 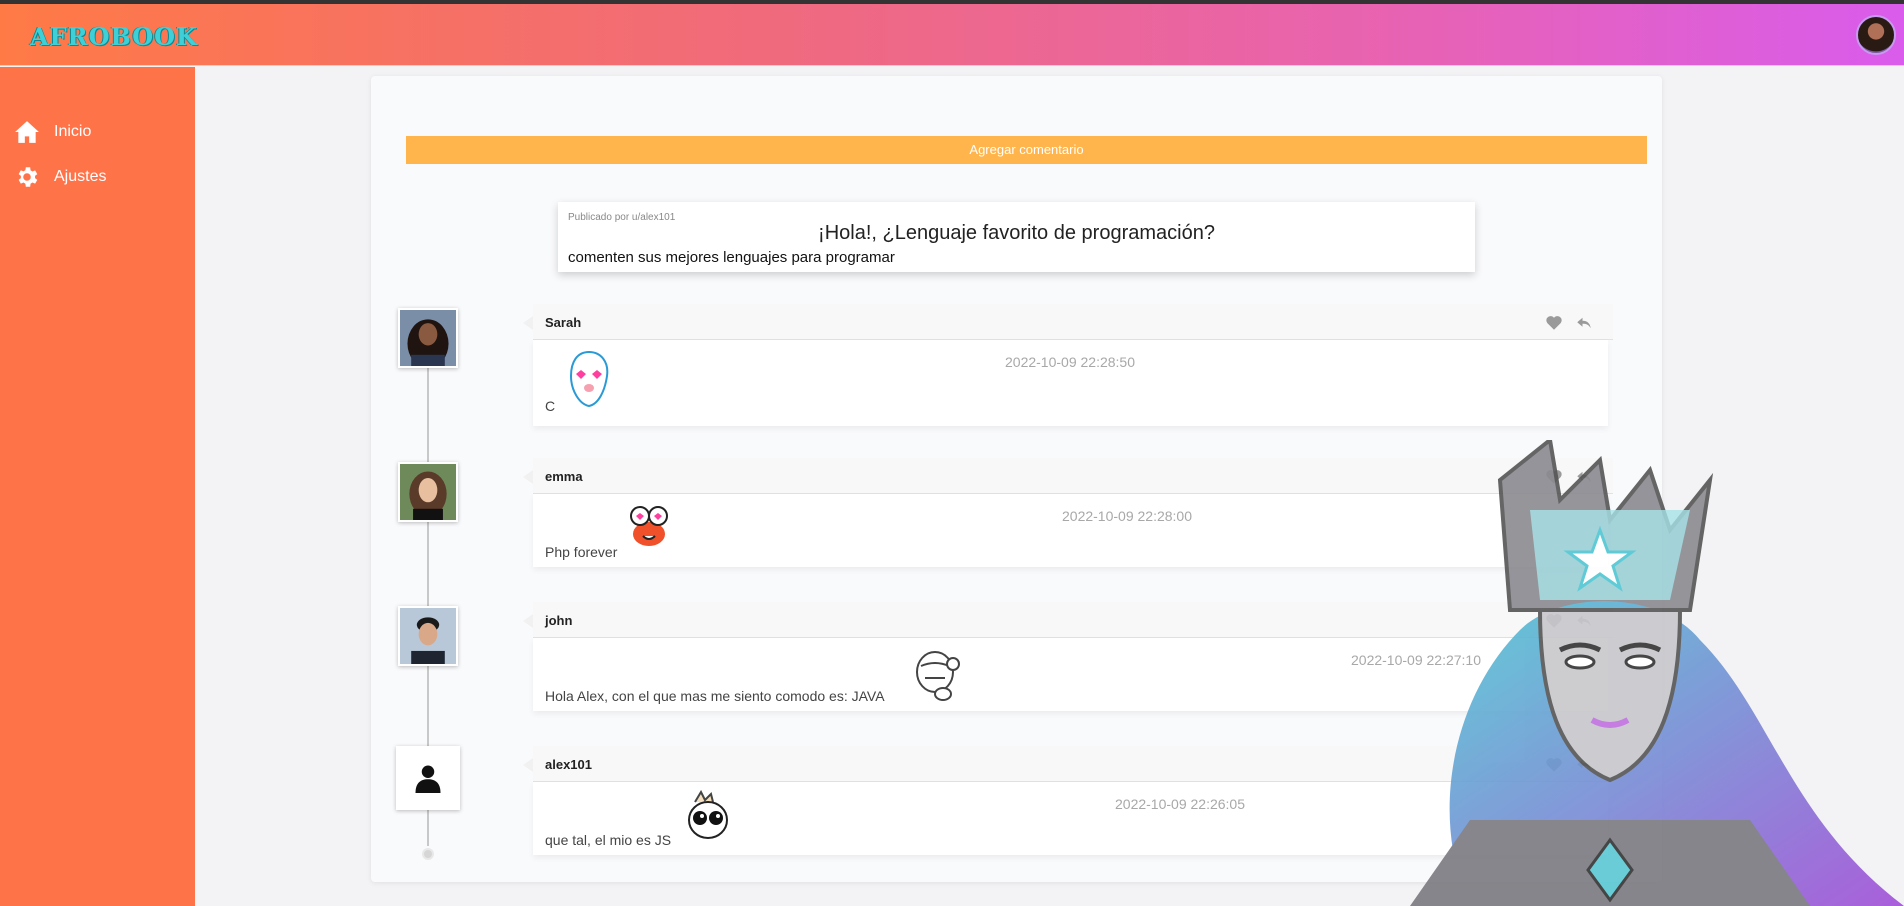 I want to click on sidebar-item-label: Inicio, so click(x=73, y=131).